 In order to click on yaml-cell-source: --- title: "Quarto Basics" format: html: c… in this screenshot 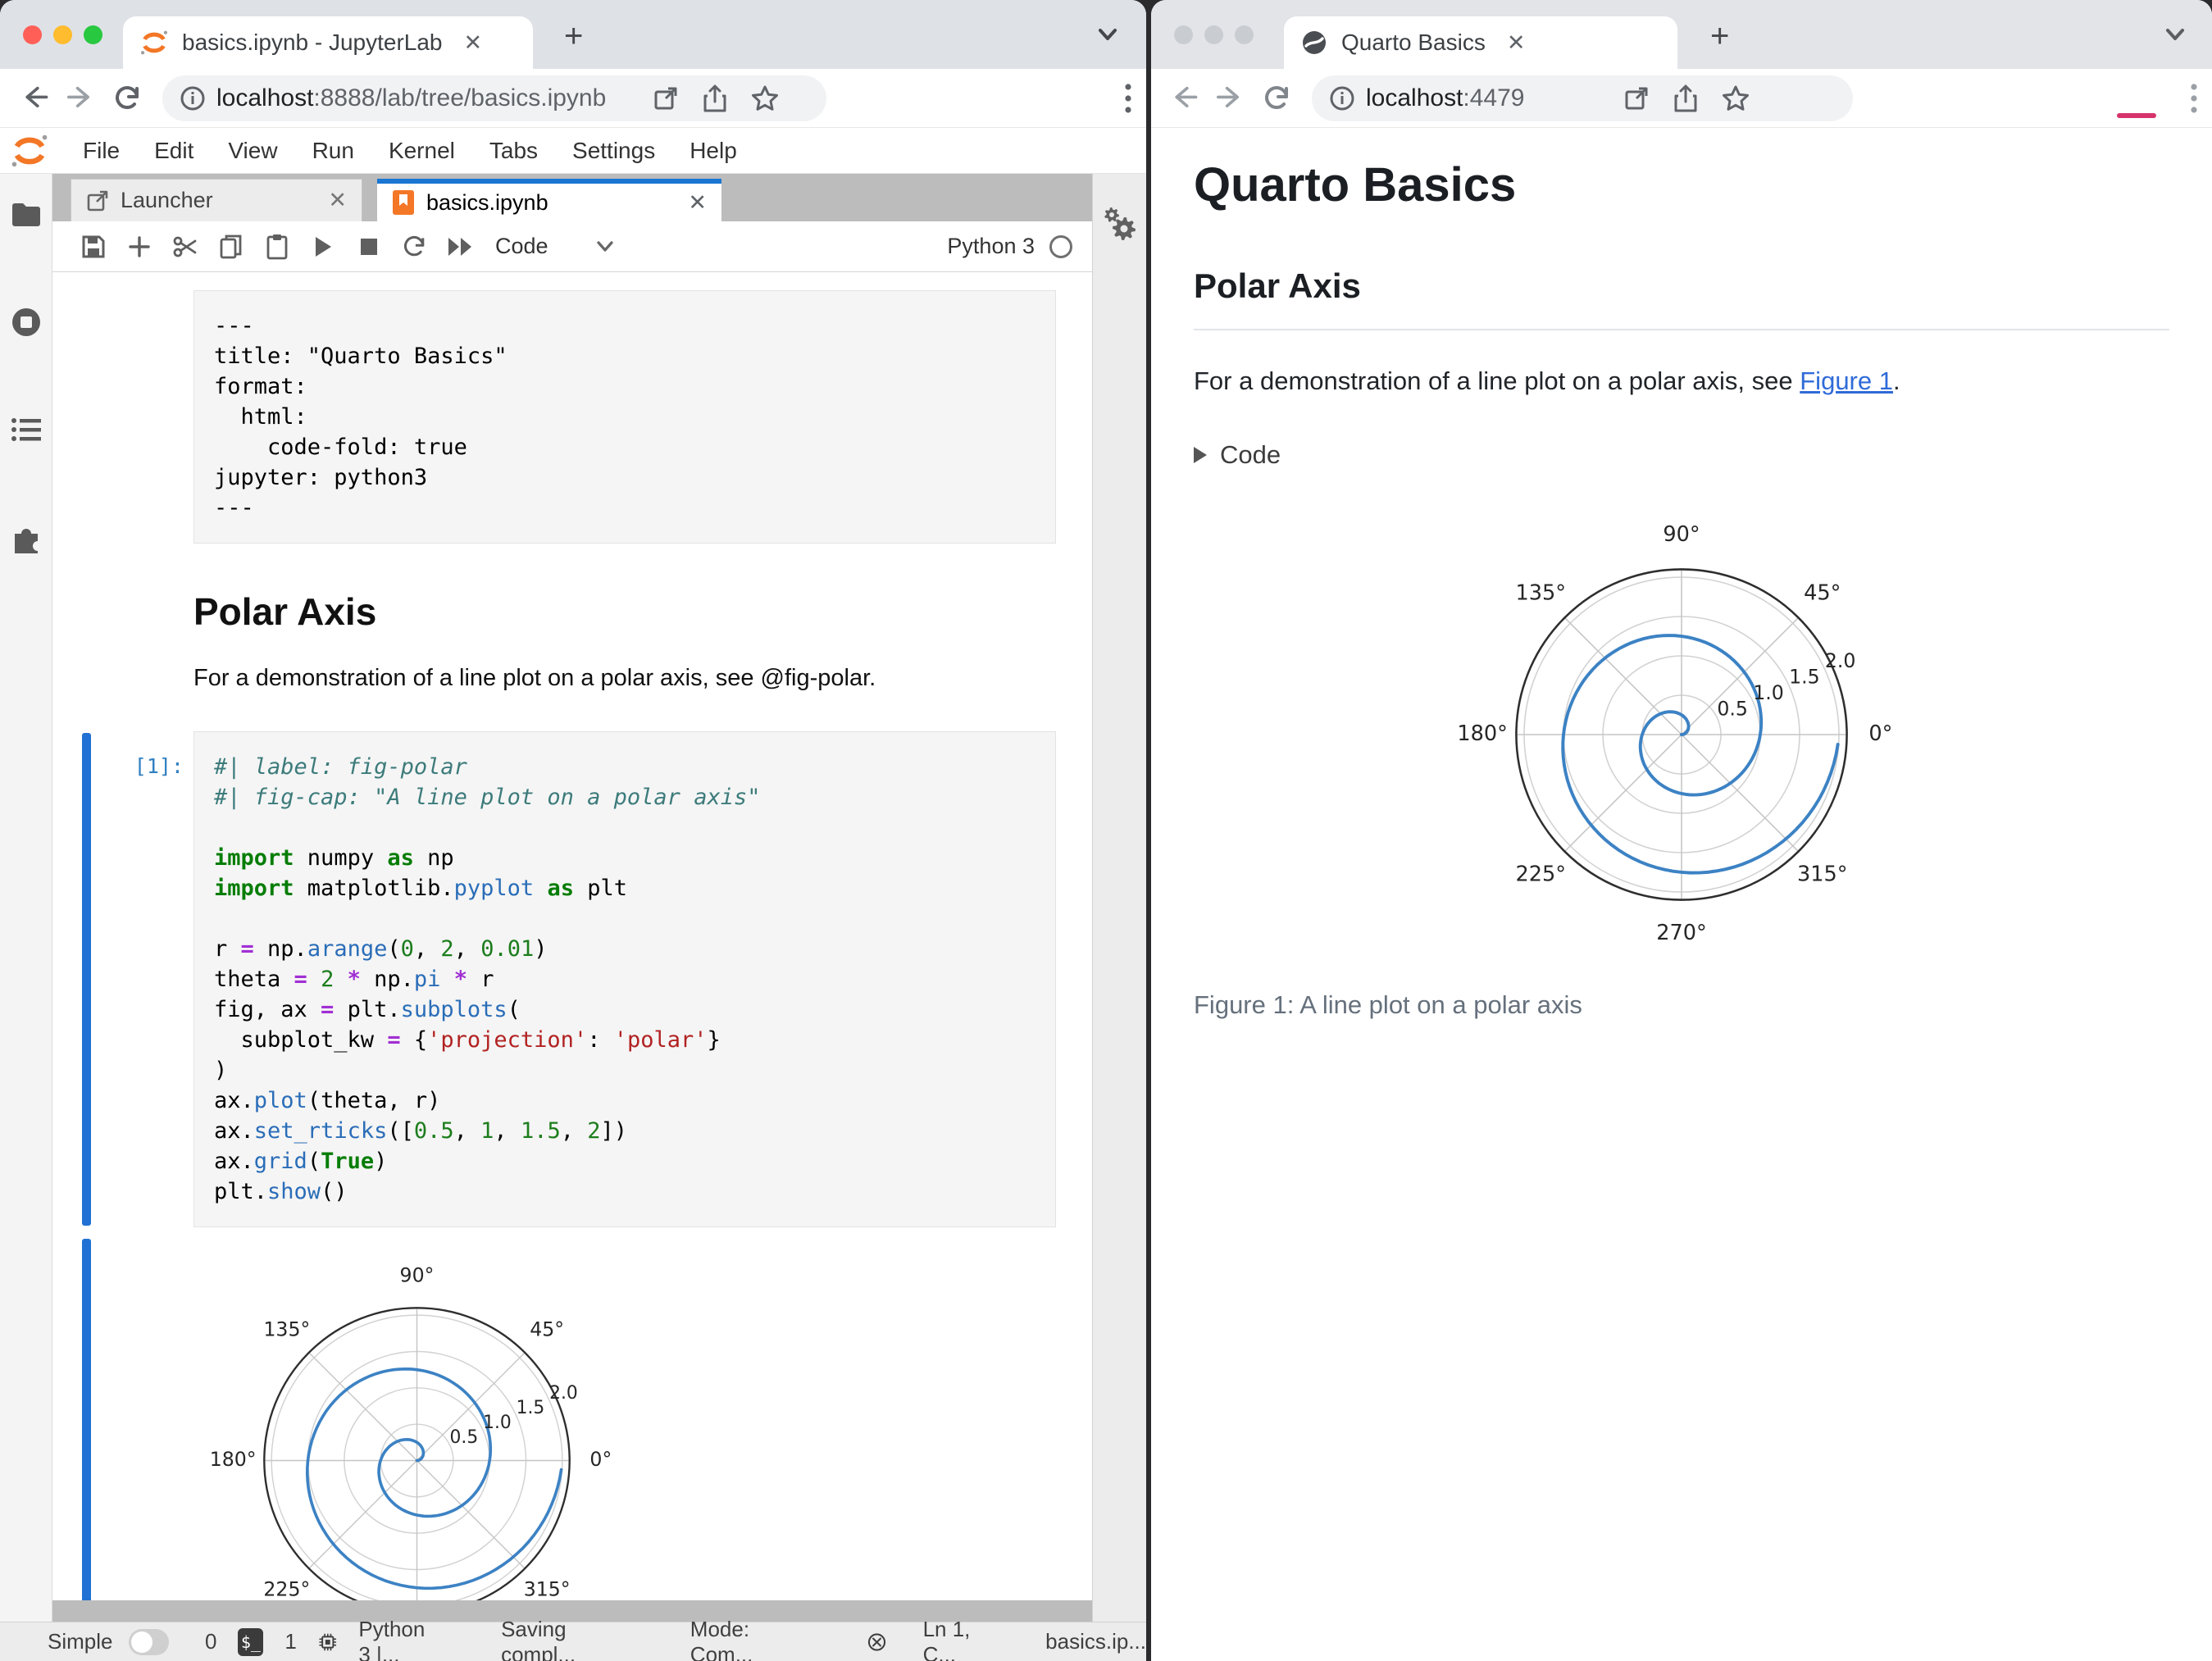, I will do `click(625, 417)`.